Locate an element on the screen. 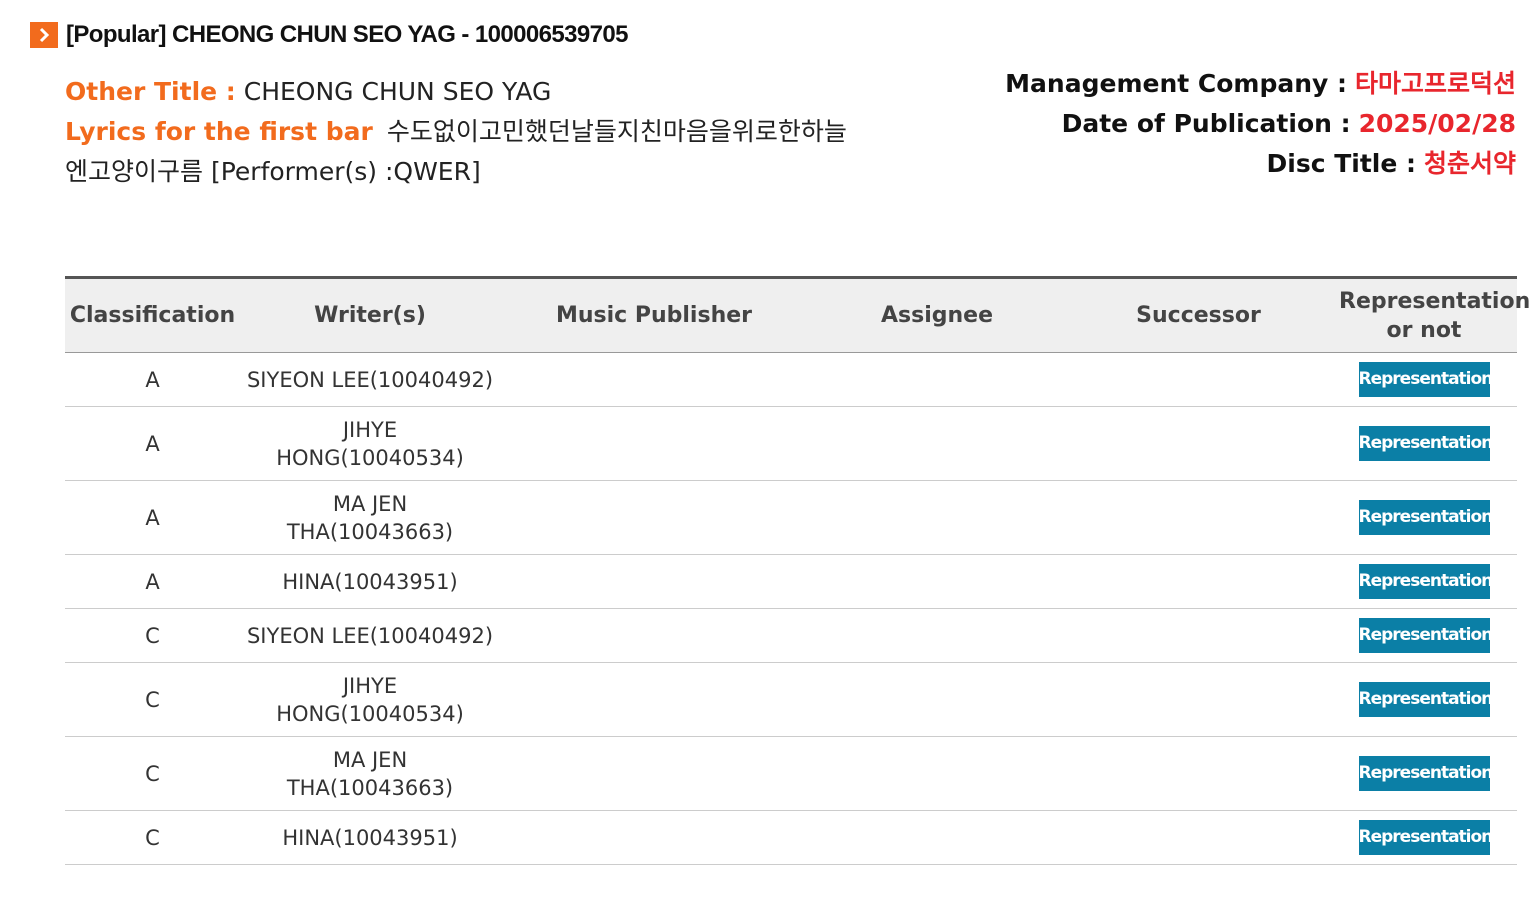 The height and width of the screenshot is (897, 1536). management-row: Management Company : 타마고프로덕션 is located at coordinates (1260, 84).